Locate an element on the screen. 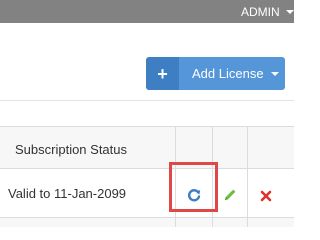  plus-icon: + is located at coordinates (162, 73).